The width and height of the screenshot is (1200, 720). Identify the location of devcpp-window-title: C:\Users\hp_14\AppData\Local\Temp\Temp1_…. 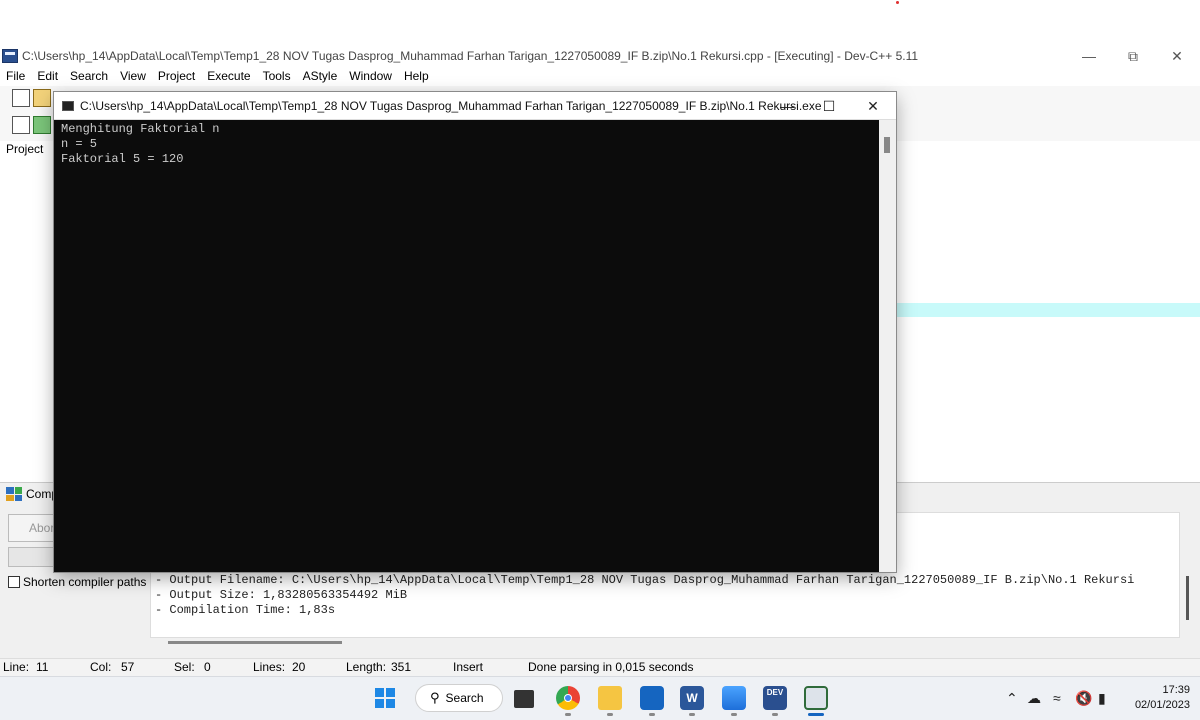
(470, 56).